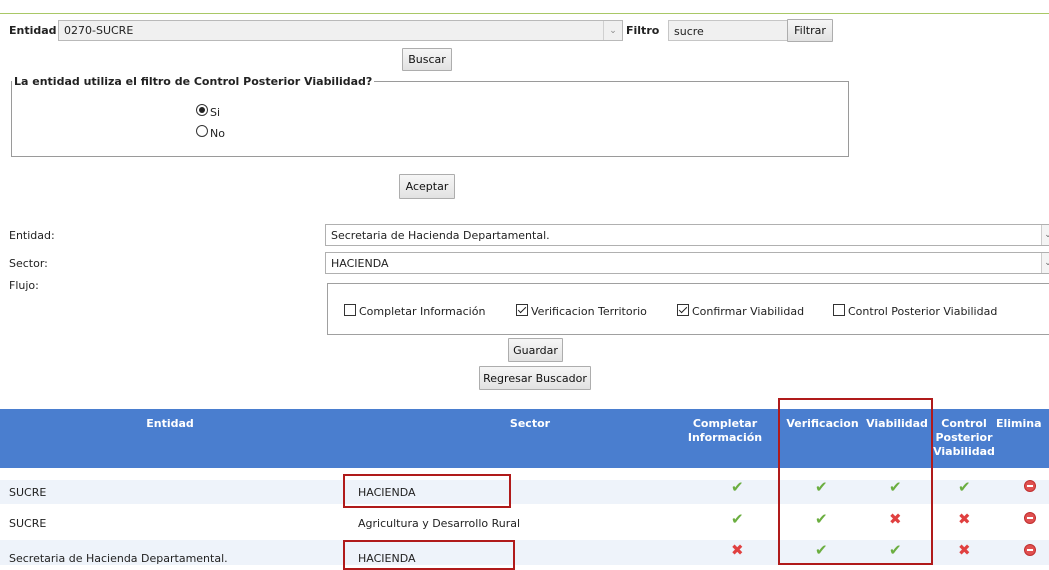 The height and width of the screenshot is (570, 1049). What do you see at coordinates (855, 481) in the screenshot?
I see `highlight-box-verificacion-viabilidad` at bounding box center [855, 481].